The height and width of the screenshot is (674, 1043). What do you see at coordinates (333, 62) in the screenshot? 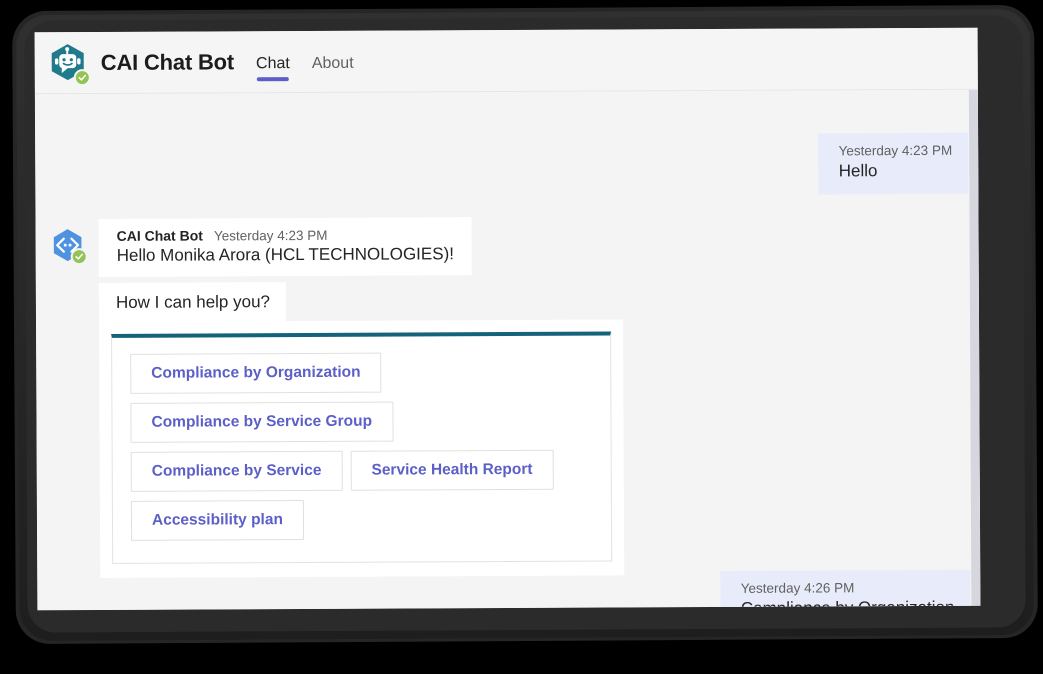
I see `tab-about: About` at bounding box center [333, 62].